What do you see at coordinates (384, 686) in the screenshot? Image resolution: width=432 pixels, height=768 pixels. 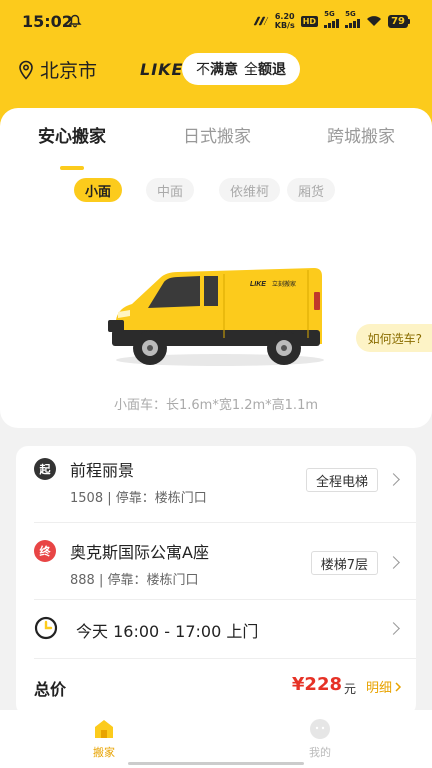 I see `price-detail-link: 明细` at bounding box center [384, 686].